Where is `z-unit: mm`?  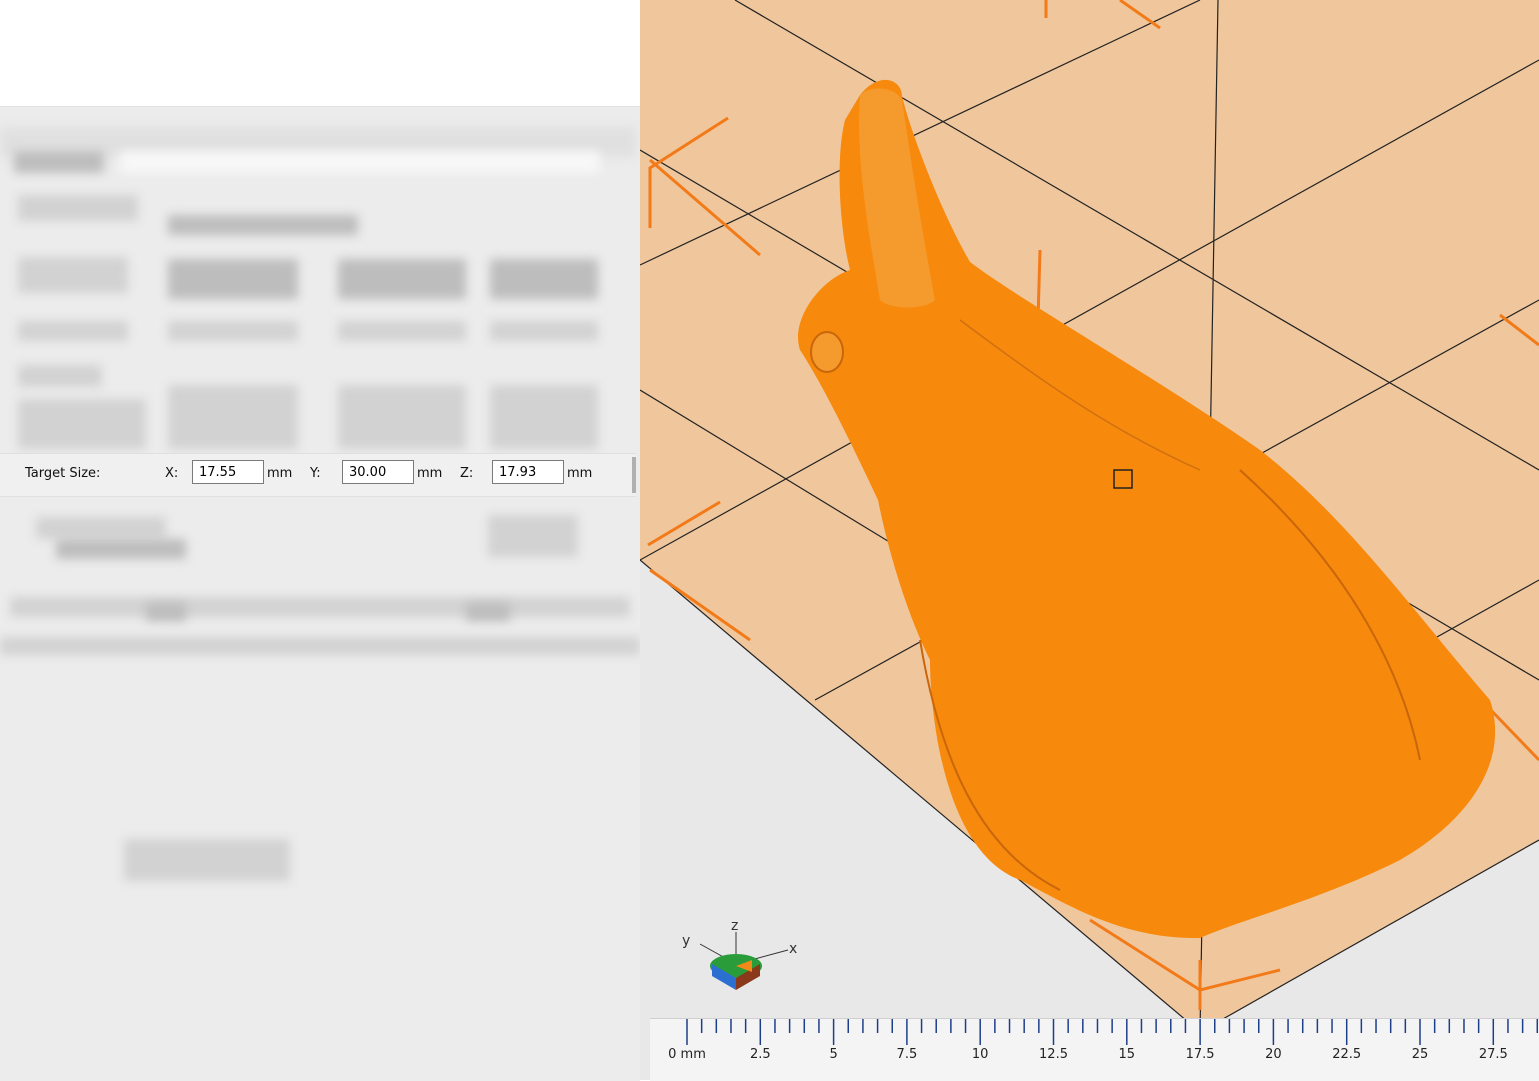 z-unit: mm is located at coordinates (580, 473).